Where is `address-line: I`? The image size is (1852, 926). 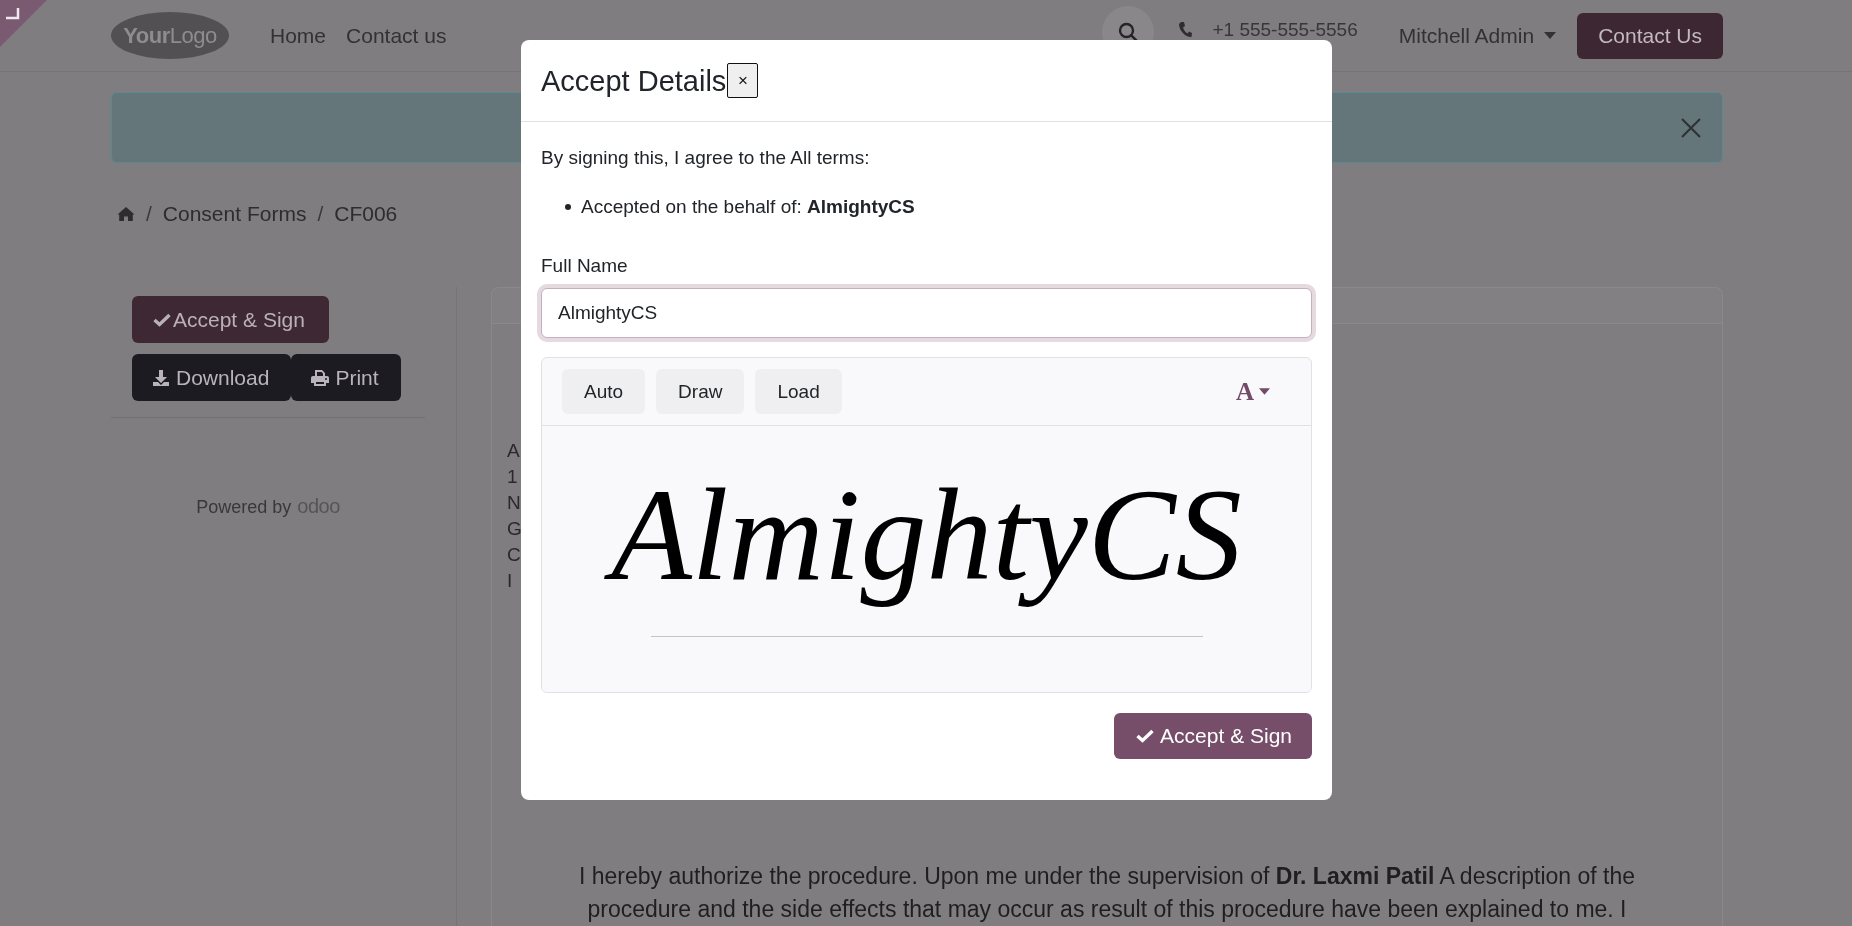
address-line: I is located at coordinates (510, 581).